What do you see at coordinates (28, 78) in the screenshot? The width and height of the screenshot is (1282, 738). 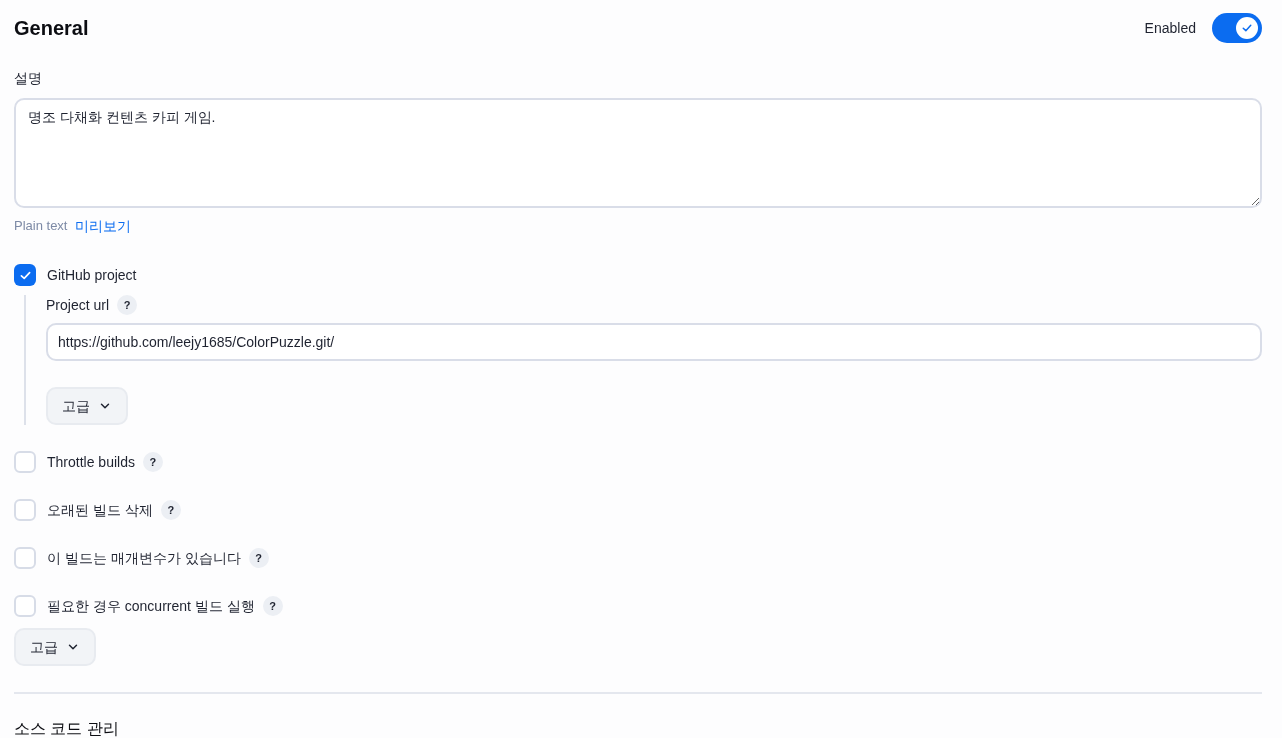 I see `field-label: 설명` at bounding box center [28, 78].